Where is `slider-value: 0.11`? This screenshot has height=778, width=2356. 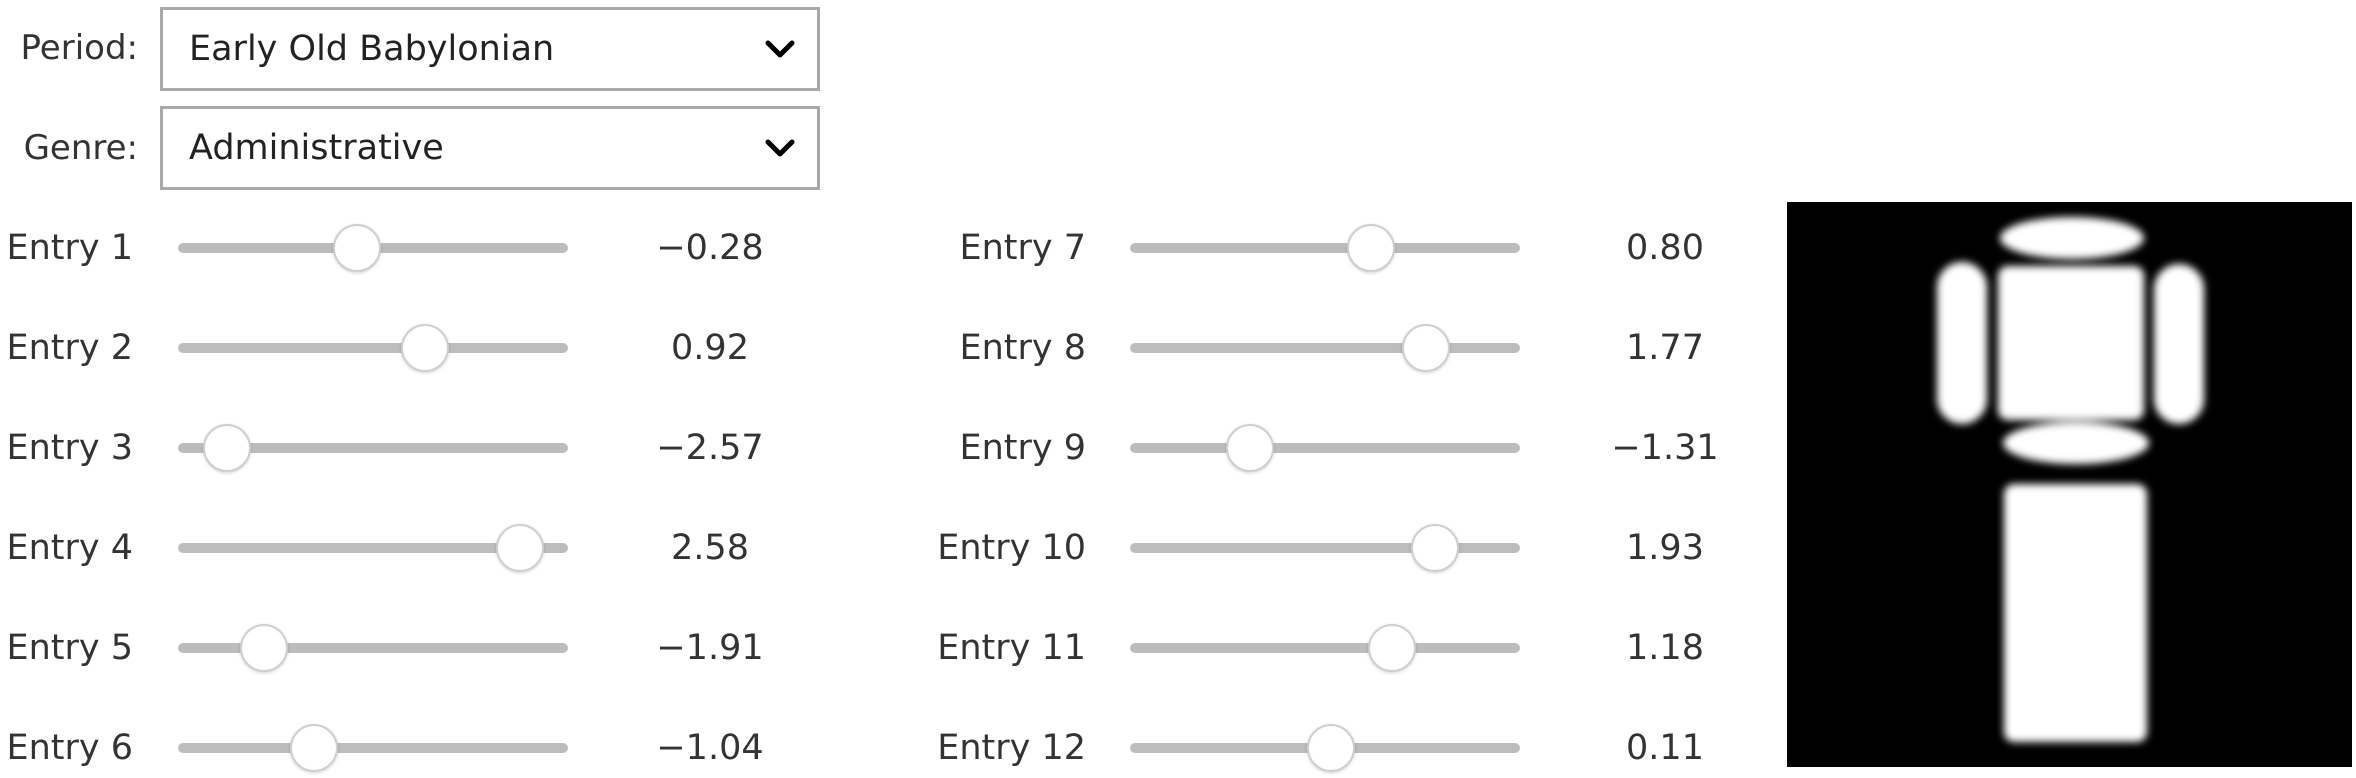 slider-value: 0.11 is located at coordinates (1665, 748).